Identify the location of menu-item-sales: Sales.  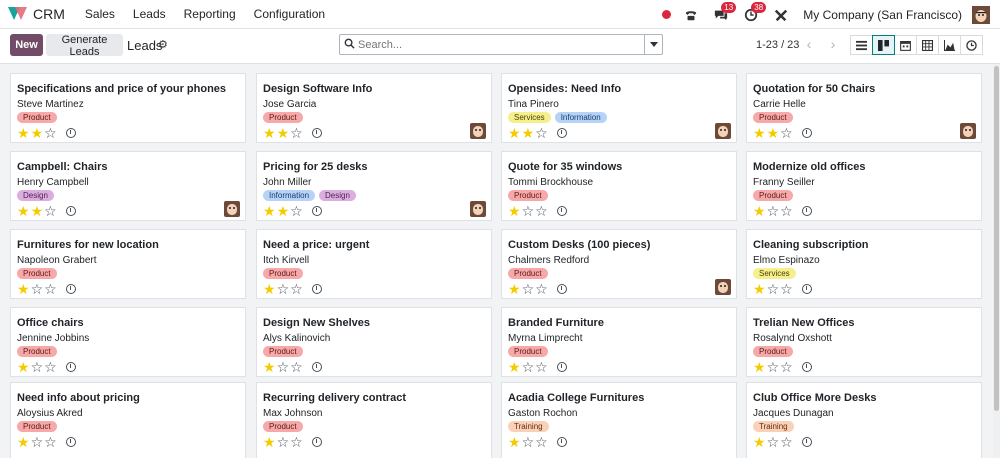
(100, 14).